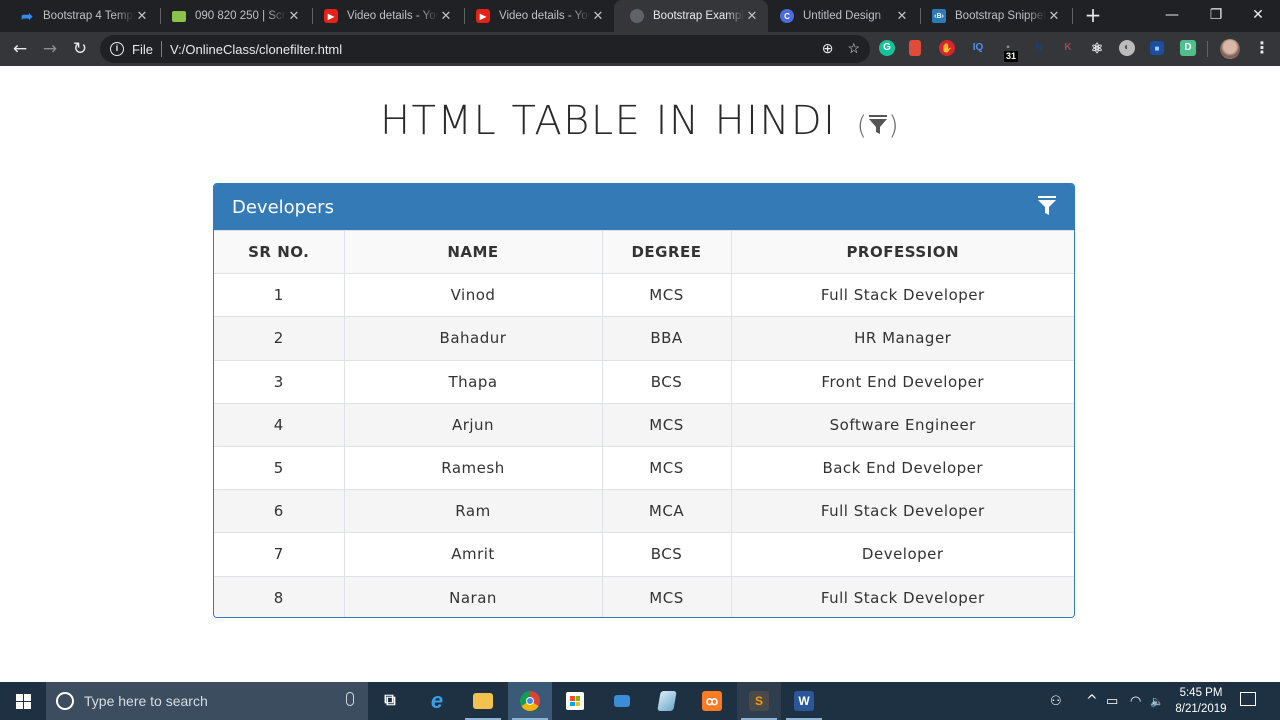  What do you see at coordinates (1248, 699) in the screenshot?
I see `action-center-icon` at bounding box center [1248, 699].